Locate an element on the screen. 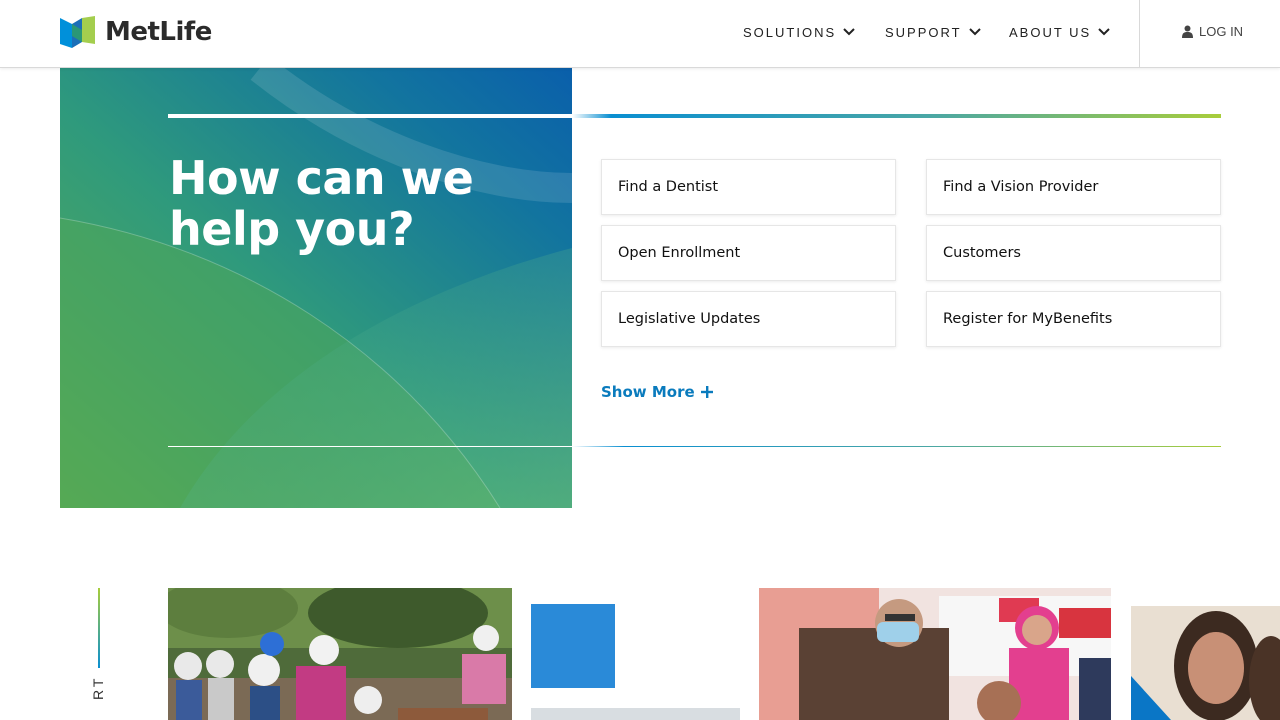 This screenshot has width=1280, height=720. quick-link-register-for-mybenefits: Register for MyBenefits is located at coordinates (1073, 319).